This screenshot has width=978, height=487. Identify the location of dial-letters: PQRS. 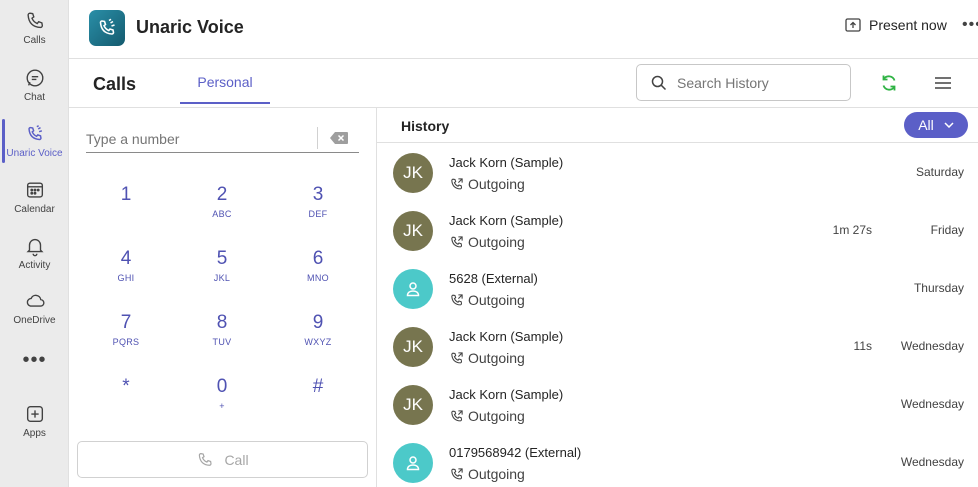
(126, 342).